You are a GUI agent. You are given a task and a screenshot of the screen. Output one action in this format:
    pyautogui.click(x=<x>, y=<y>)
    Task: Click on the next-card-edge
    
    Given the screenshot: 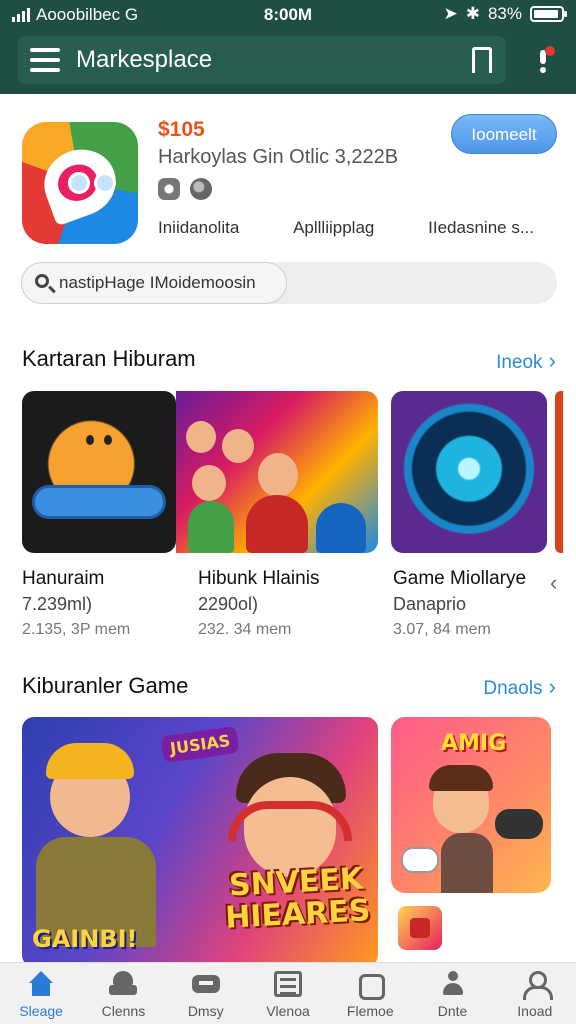 What is the action you would take?
    pyautogui.click(x=559, y=472)
    